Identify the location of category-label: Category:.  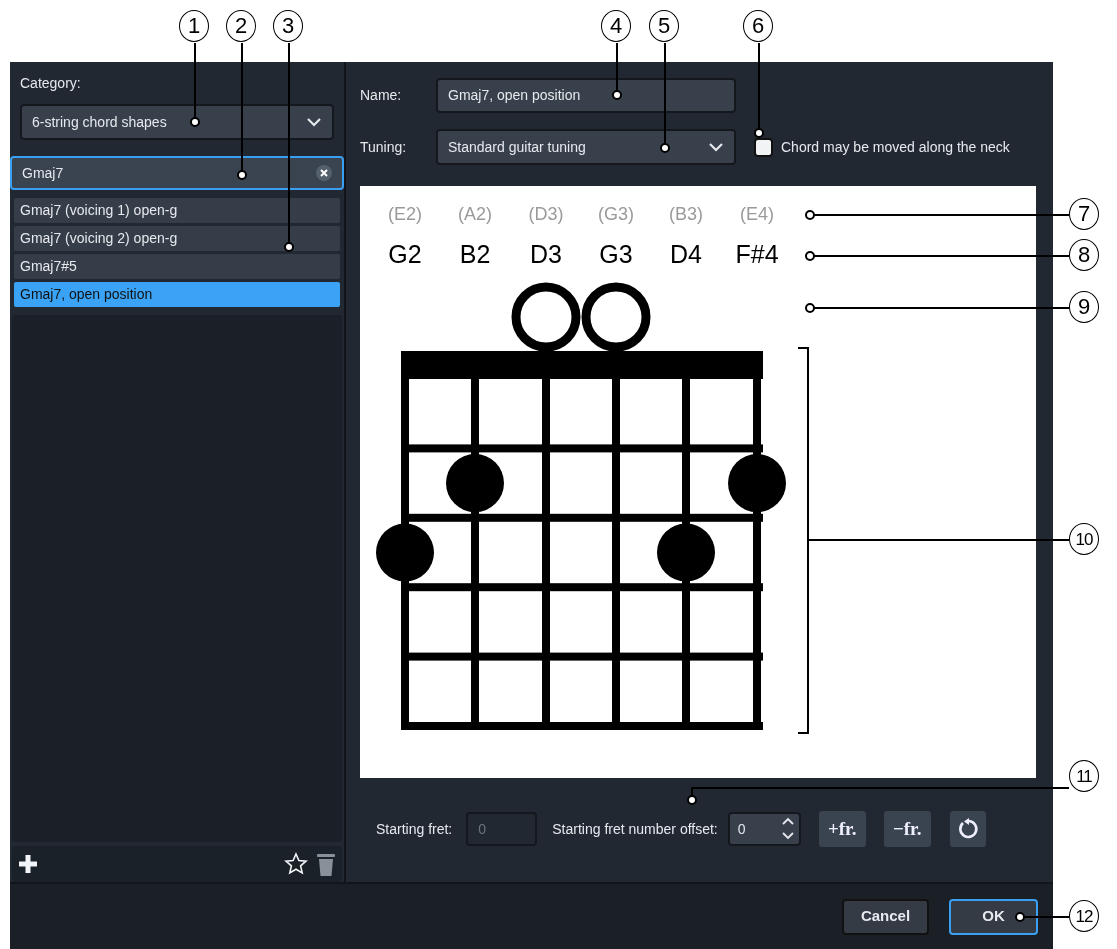
(51, 83).